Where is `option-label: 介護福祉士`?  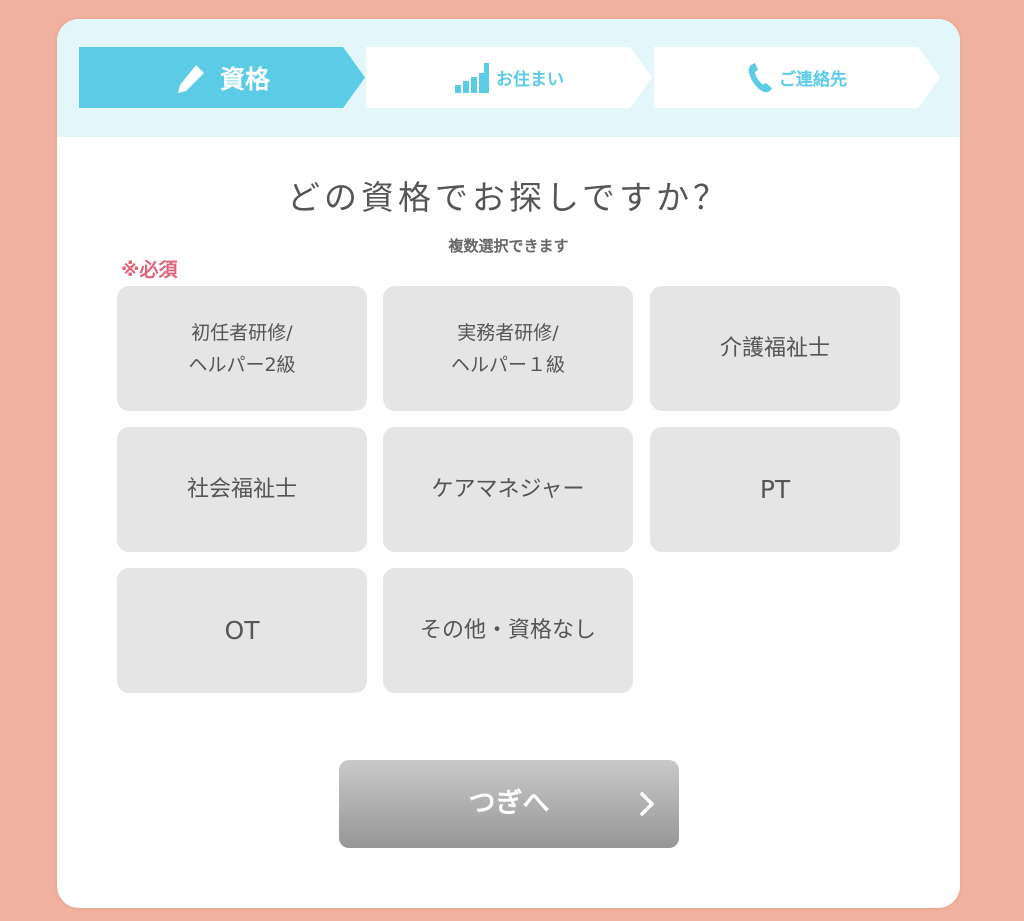 option-label: 介護福祉士 is located at coordinates (774, 348).